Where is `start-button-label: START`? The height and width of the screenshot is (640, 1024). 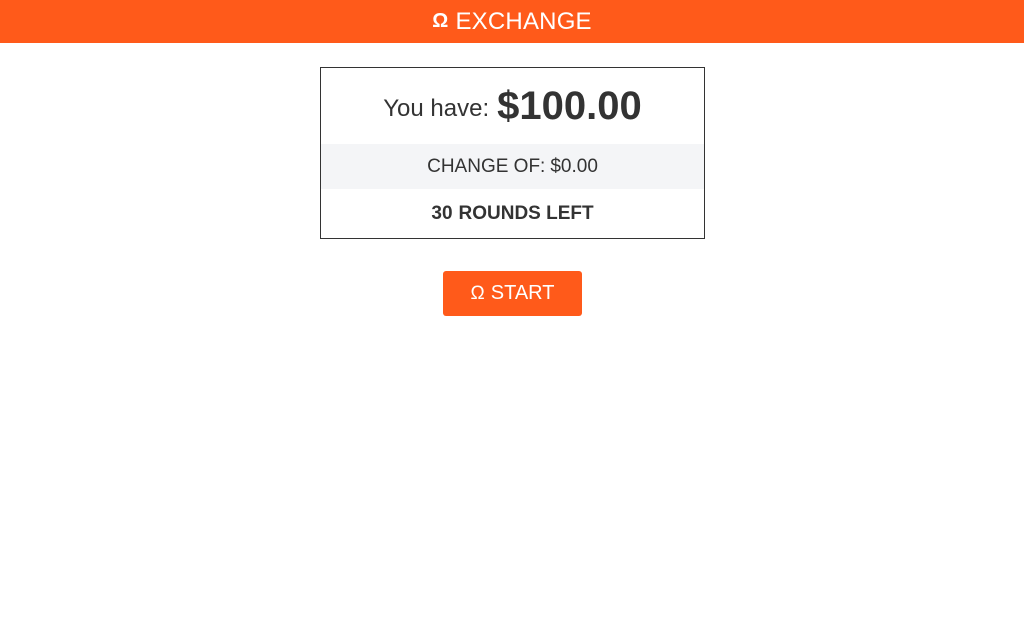
start-button-label: START is located at coordinates (522, 293).